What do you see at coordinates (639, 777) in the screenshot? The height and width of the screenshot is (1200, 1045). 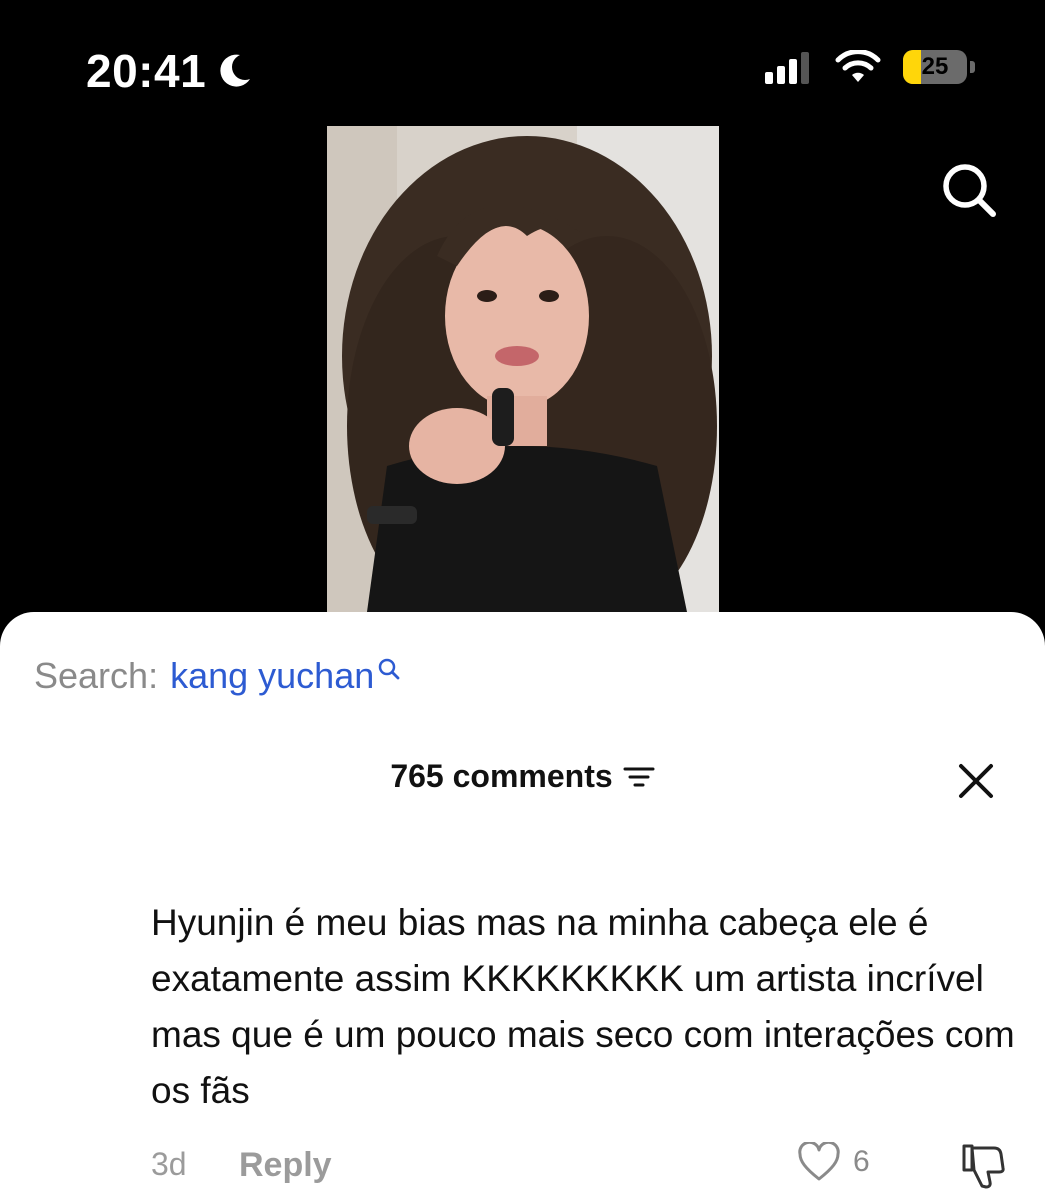 I see `sort-filter-icon` at bounding box center [639, 777].